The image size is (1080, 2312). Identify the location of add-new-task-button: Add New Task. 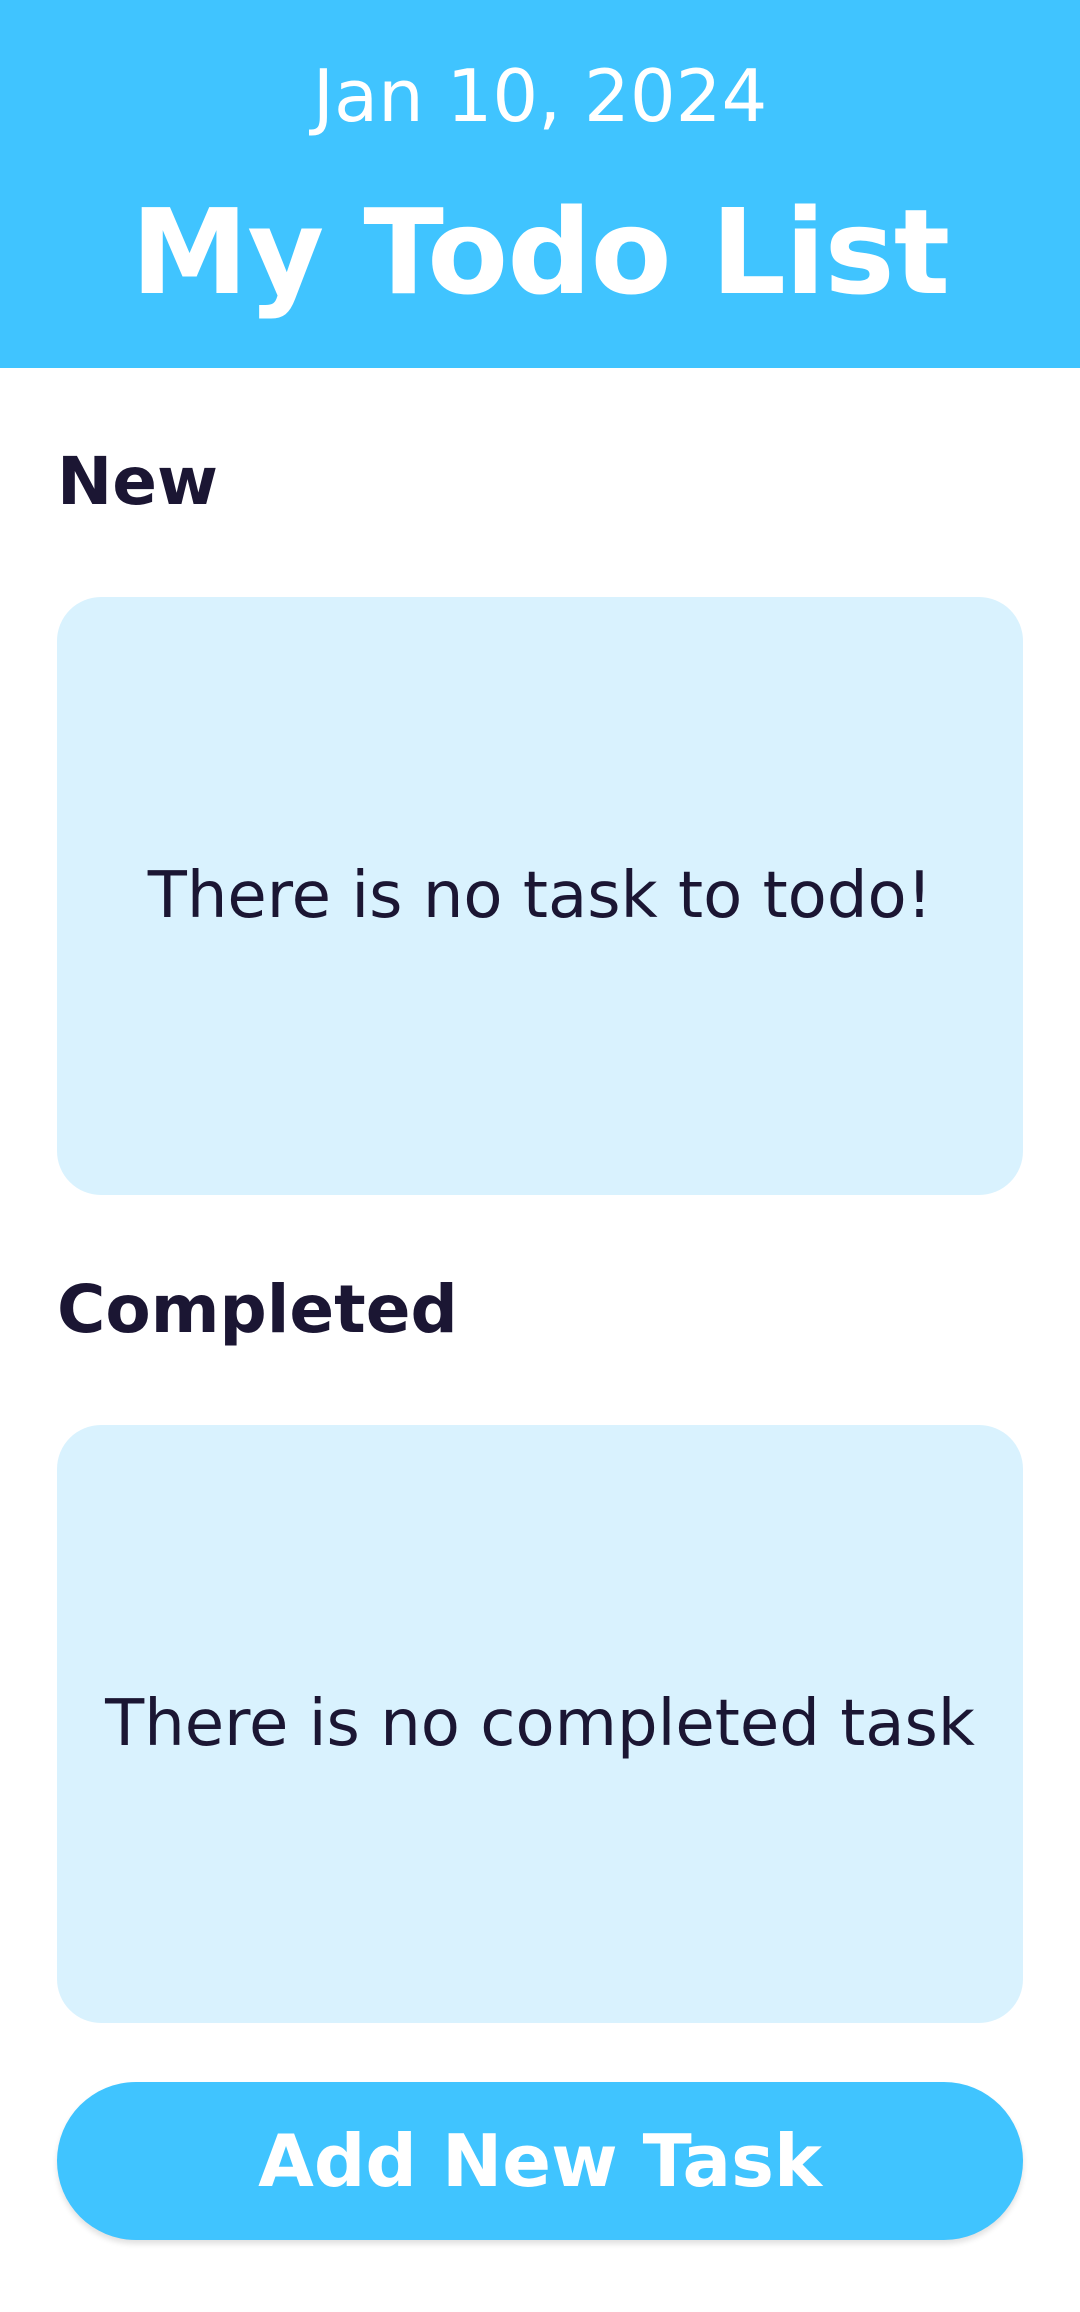
(540, 2161).